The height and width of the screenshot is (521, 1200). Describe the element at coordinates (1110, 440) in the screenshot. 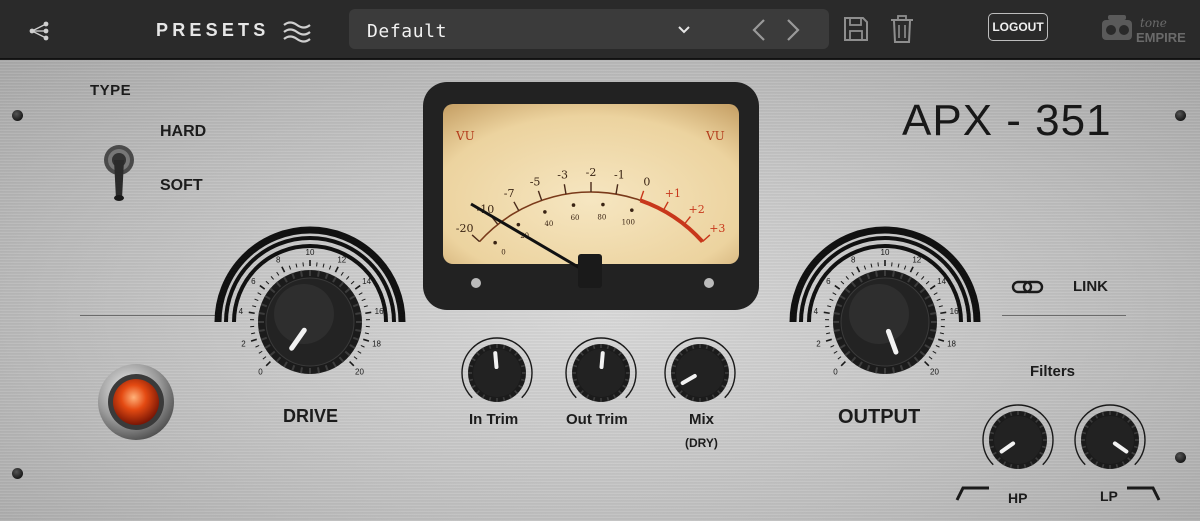

I see `lp-filter-knob` at that location.